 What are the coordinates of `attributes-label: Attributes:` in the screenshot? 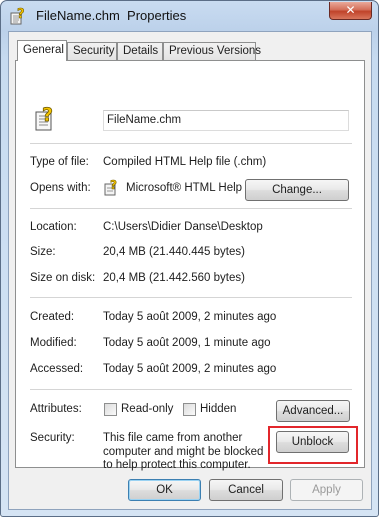 It's located at (56, 409).